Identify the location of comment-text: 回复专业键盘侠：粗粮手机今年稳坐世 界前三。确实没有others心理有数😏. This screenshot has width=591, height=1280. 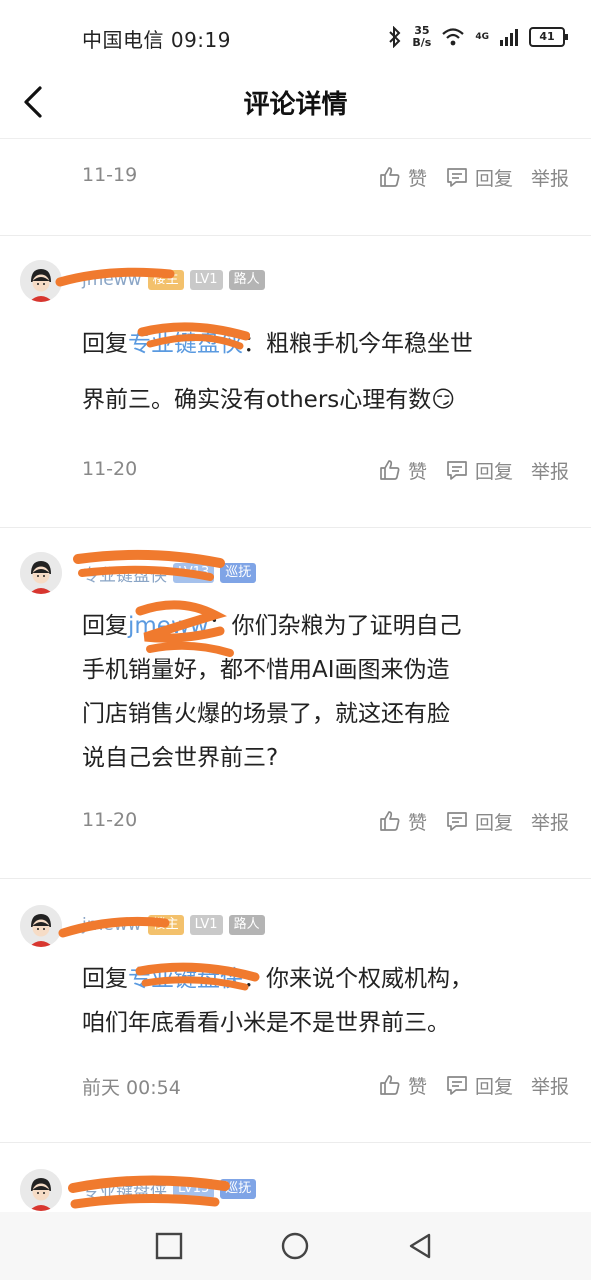
(317, 372).